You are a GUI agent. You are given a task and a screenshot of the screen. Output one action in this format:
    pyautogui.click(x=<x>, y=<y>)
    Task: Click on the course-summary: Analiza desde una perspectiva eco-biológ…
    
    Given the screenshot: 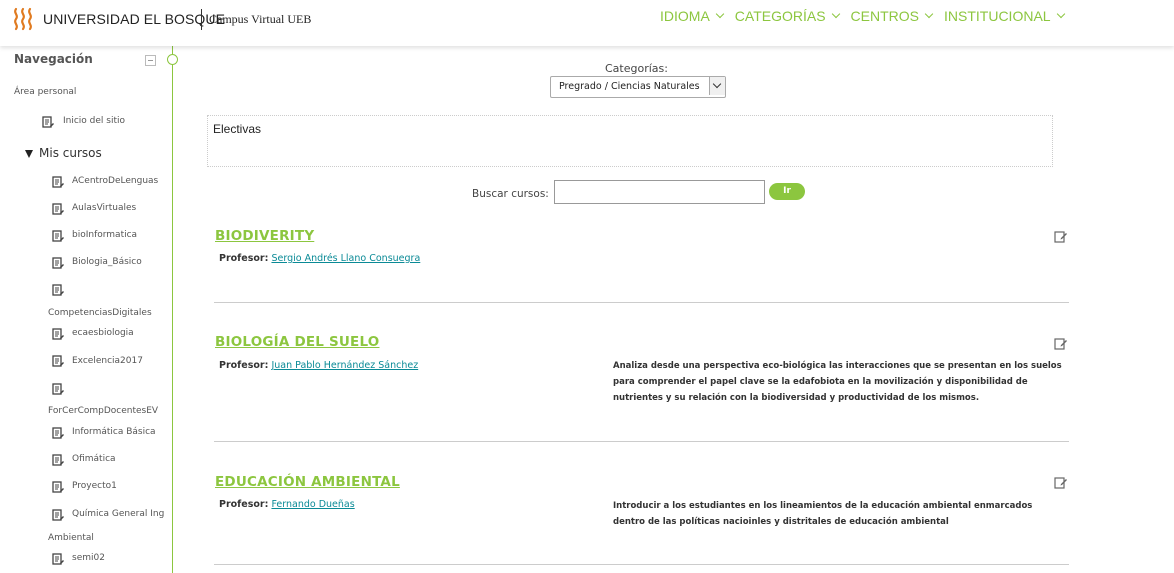 What is the action you would take?
    pyautogui.click(x=837, y=382)
    